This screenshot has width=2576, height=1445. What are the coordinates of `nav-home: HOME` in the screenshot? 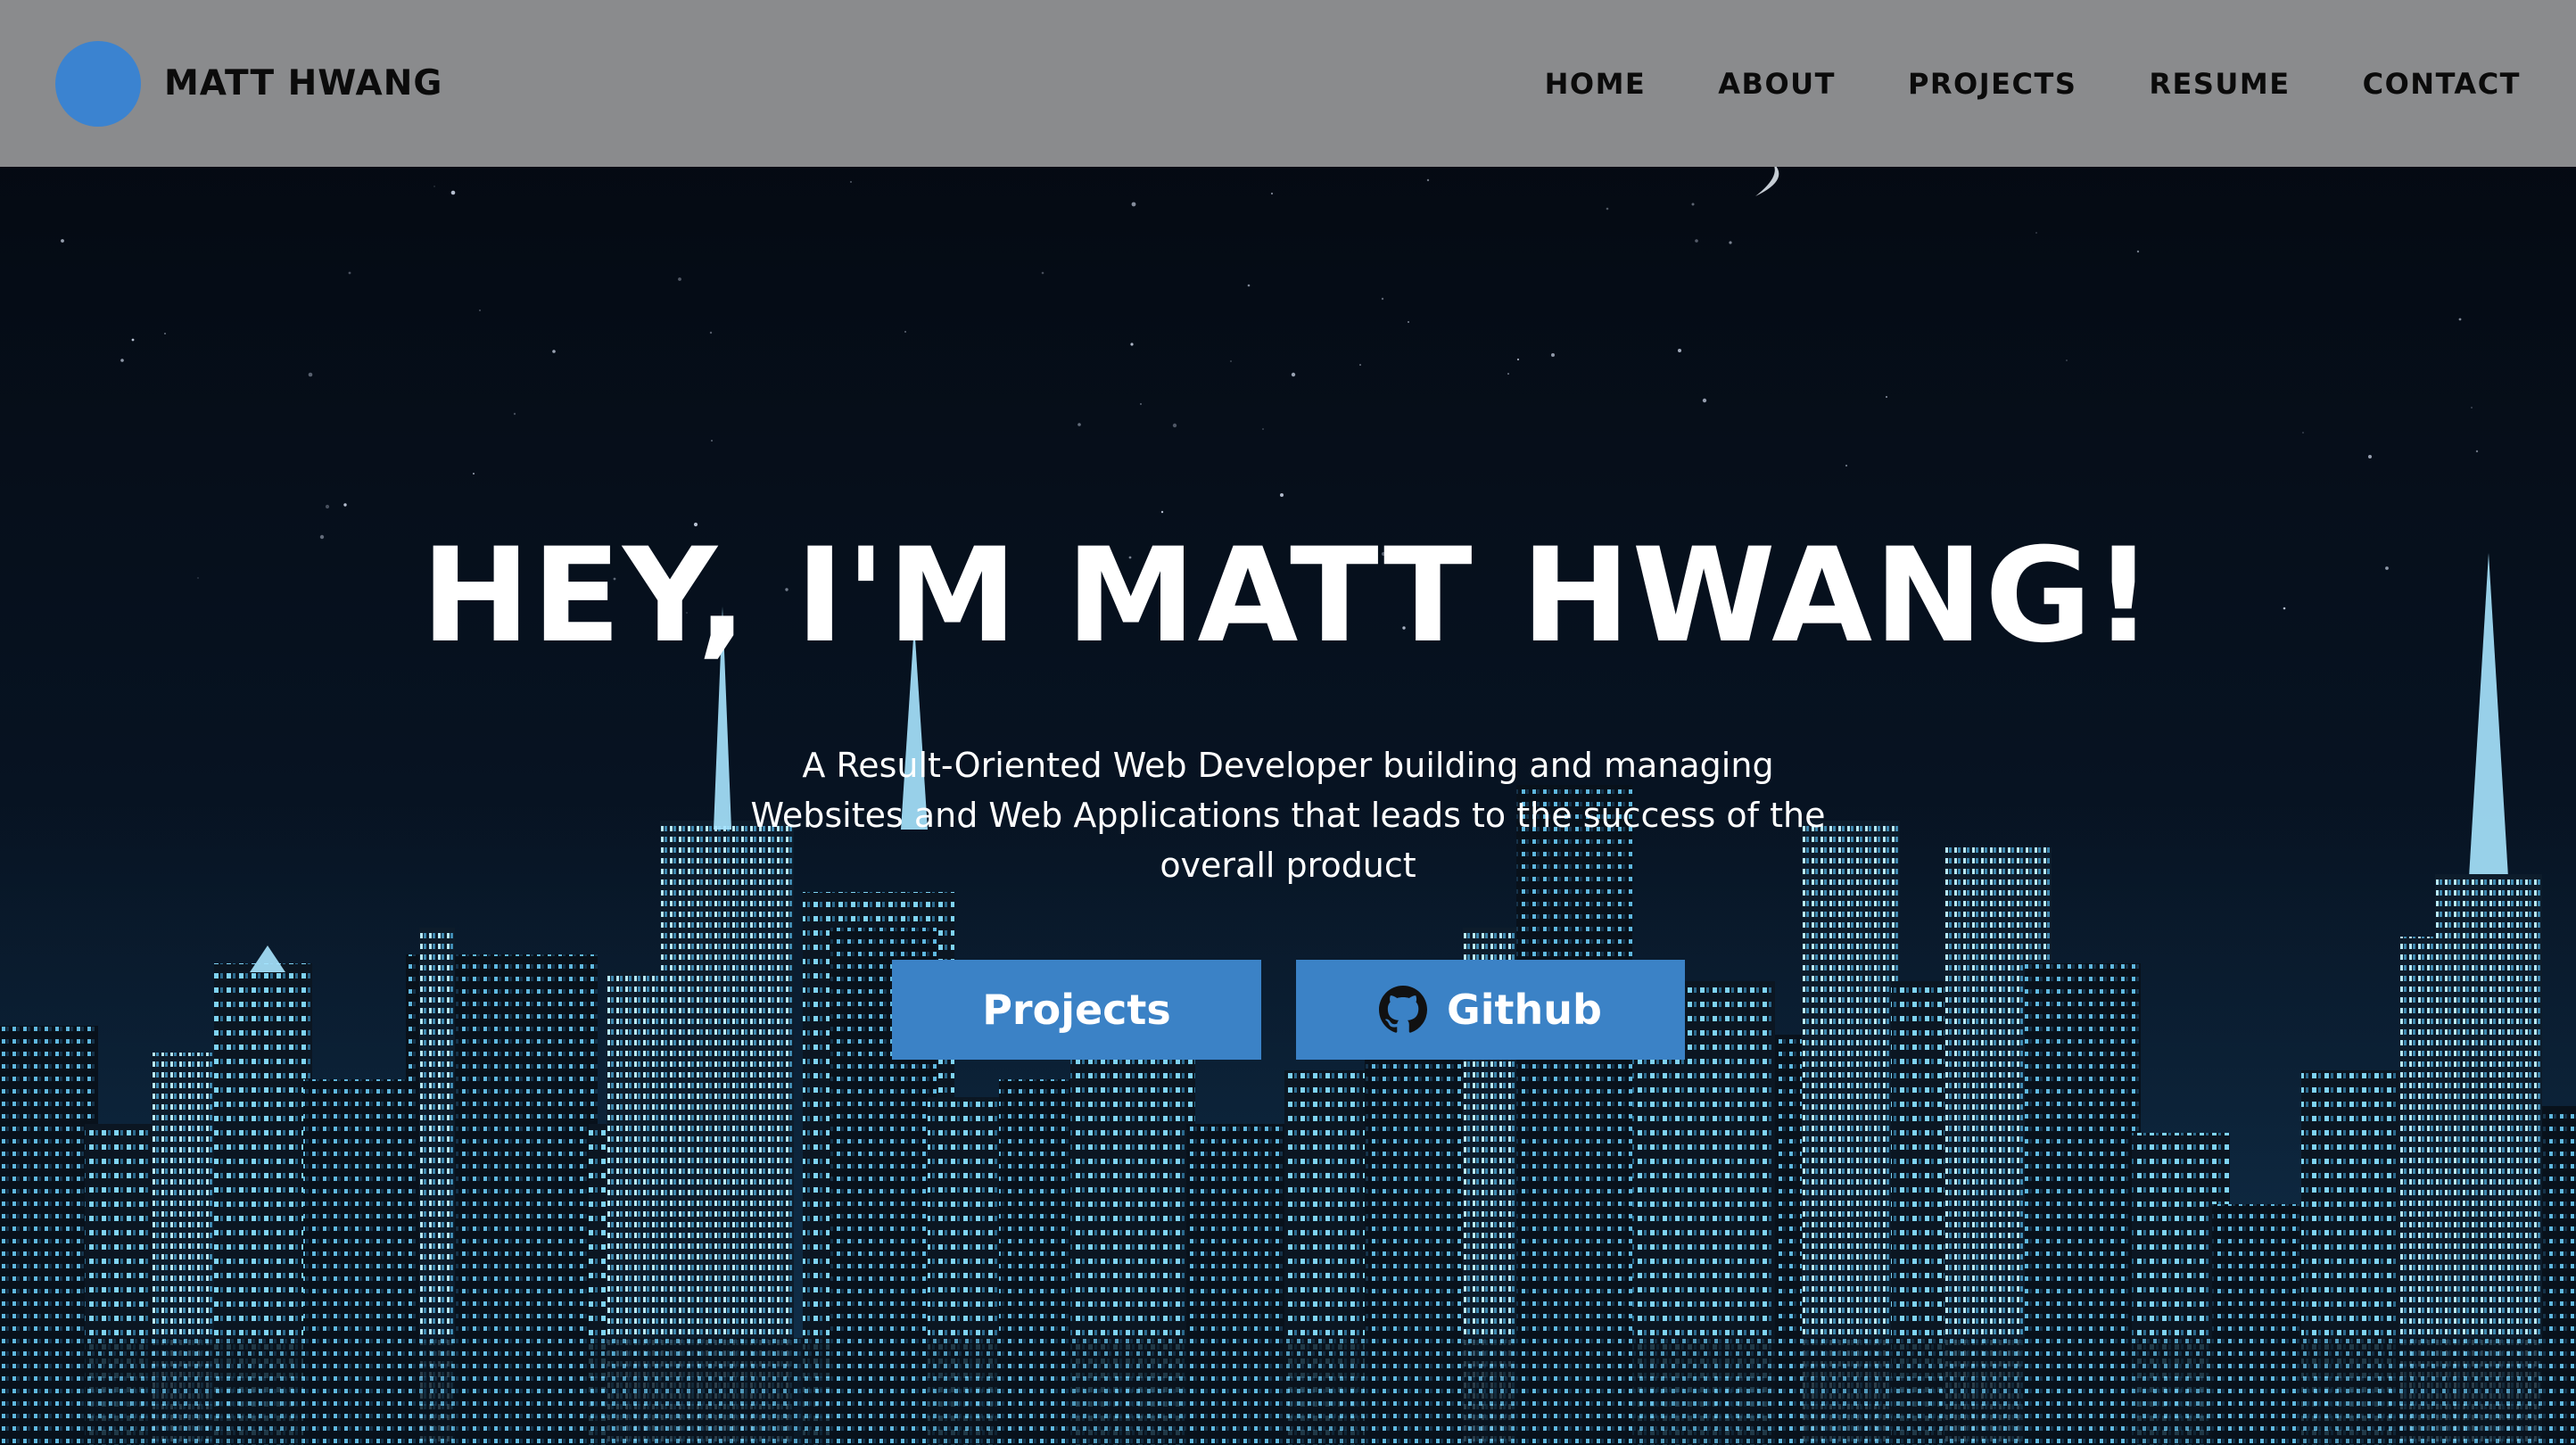 It's located at (1596, 84).